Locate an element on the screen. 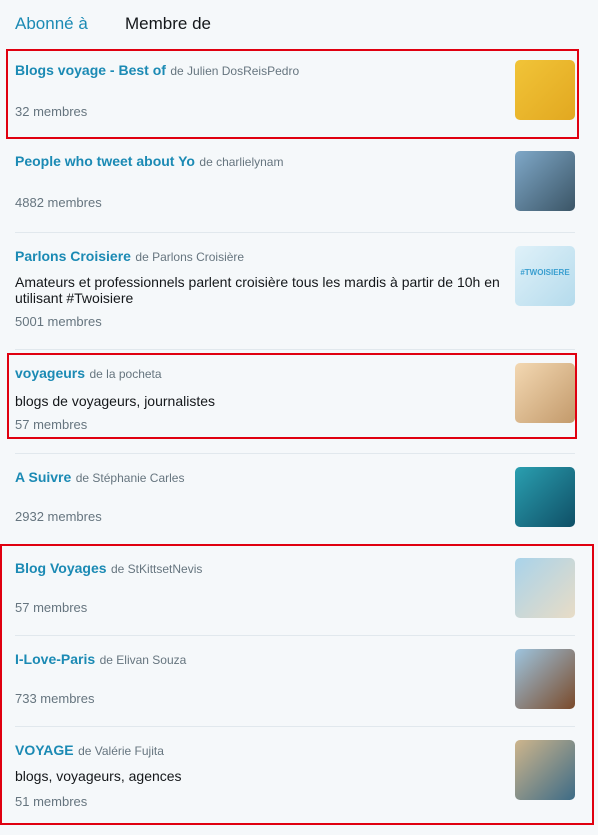 The height and width of the screenshot is (835, 598). member-count: 32 membres is located at coordinates (51, 111).